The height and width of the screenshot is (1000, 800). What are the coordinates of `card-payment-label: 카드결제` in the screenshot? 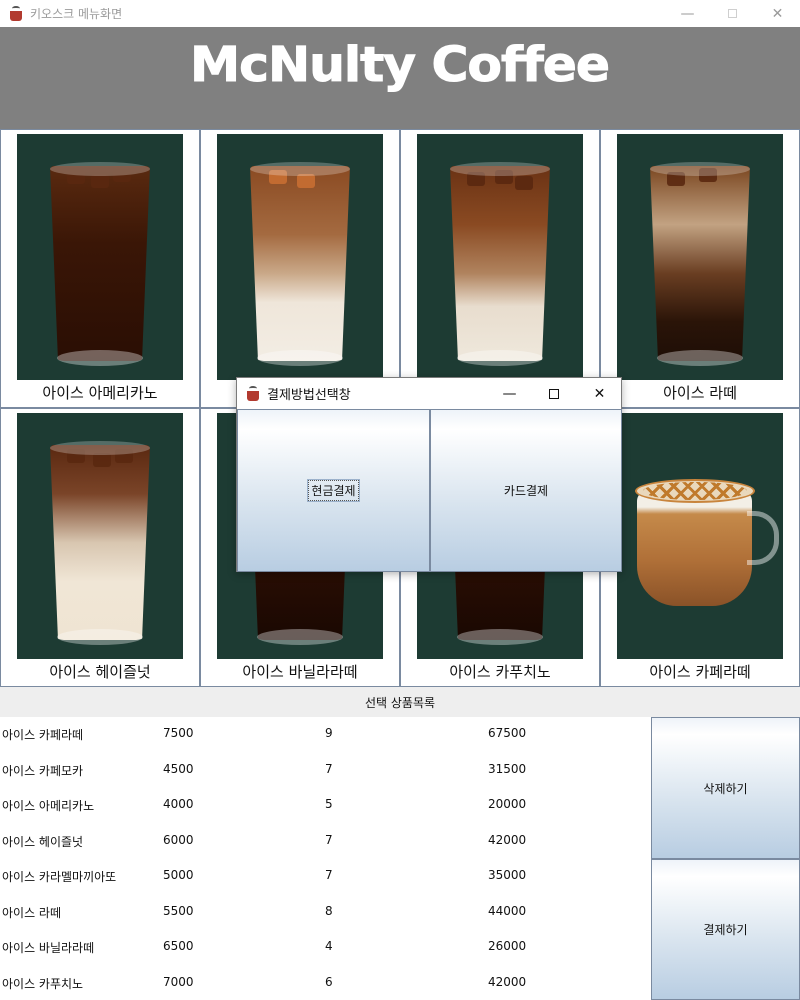 It's located at (526, 491).